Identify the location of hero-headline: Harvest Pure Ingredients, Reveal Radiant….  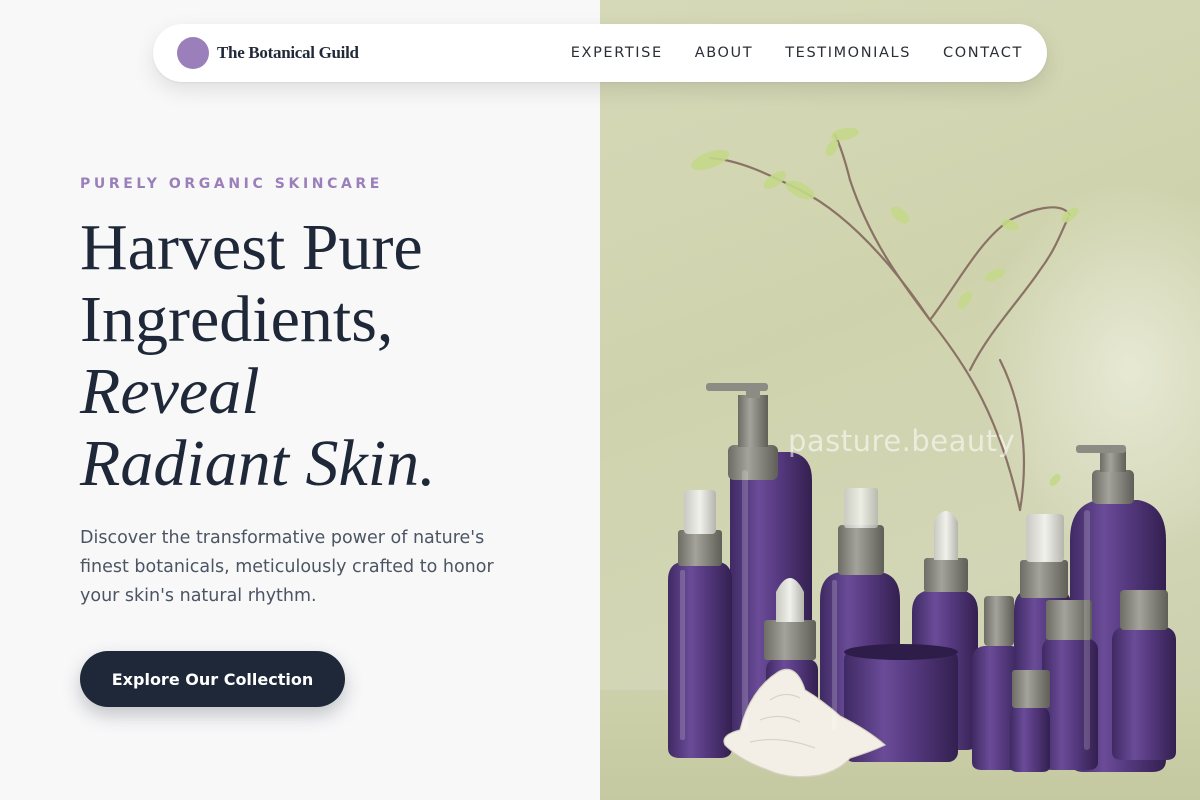
(258, 356).